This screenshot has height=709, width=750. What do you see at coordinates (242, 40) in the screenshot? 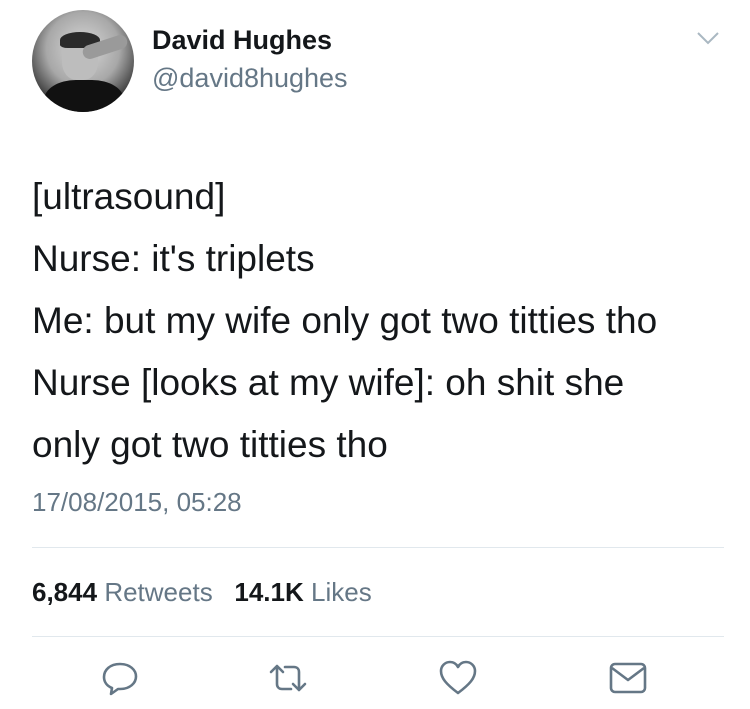
I see `user-display-name: David Hughes` at bounding box center [242, 40].